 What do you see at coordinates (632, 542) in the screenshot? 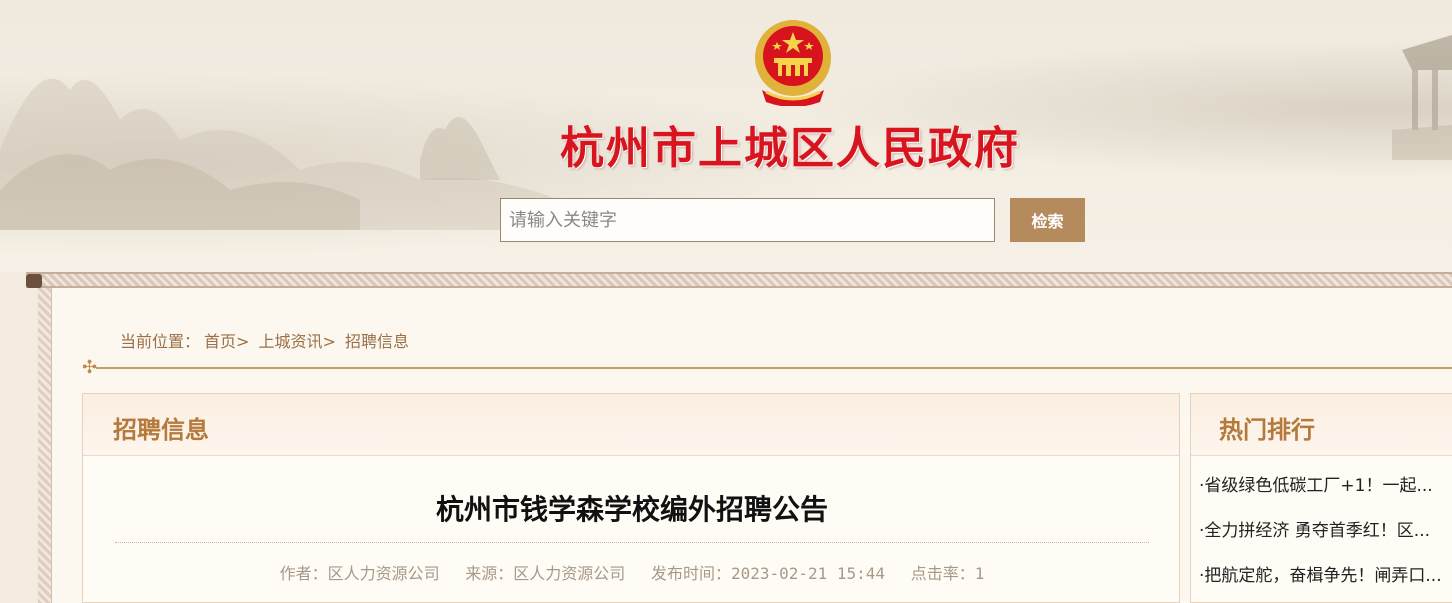
I see `article-divider` at bounding box center [632, 542].